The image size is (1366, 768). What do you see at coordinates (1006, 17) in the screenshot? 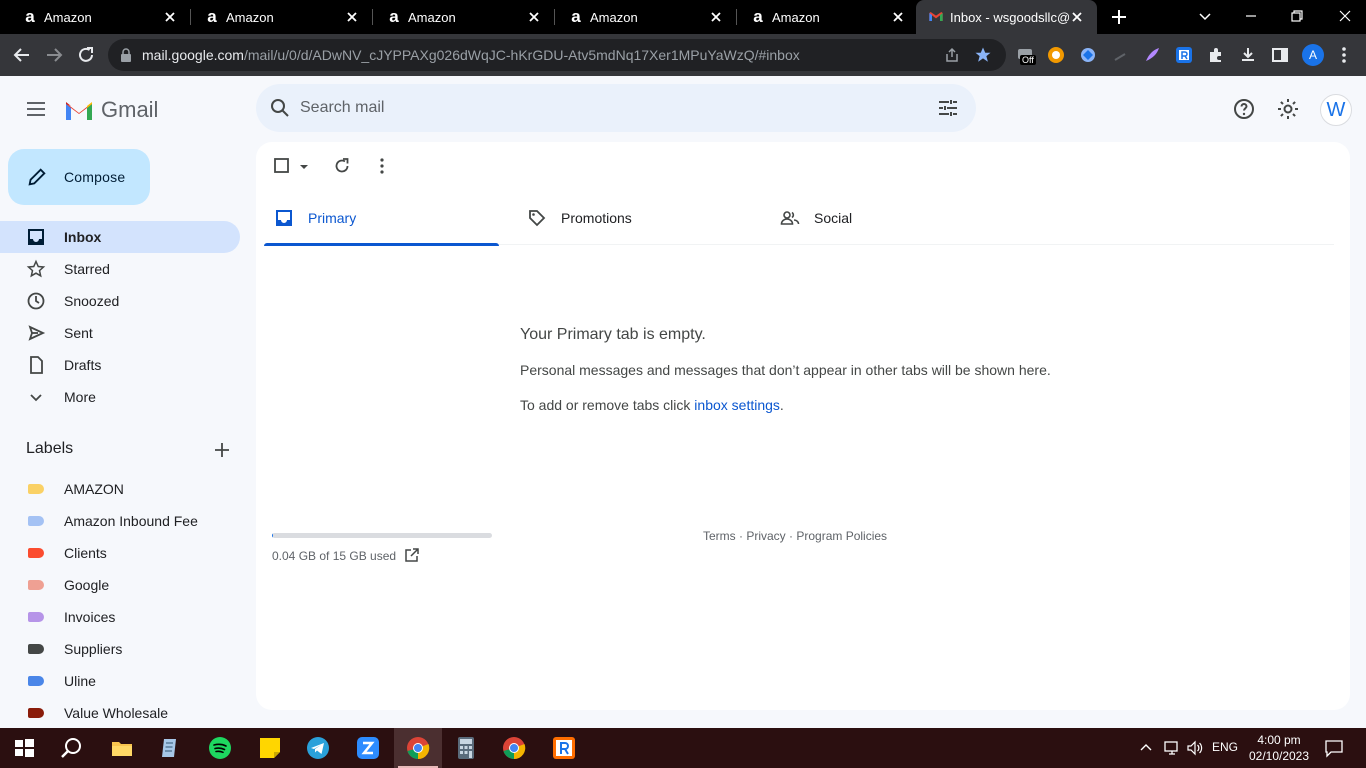
I see `browser-tab-gmail: Inbox - wsgoodsllc@` at bounding box center [1006, 17].